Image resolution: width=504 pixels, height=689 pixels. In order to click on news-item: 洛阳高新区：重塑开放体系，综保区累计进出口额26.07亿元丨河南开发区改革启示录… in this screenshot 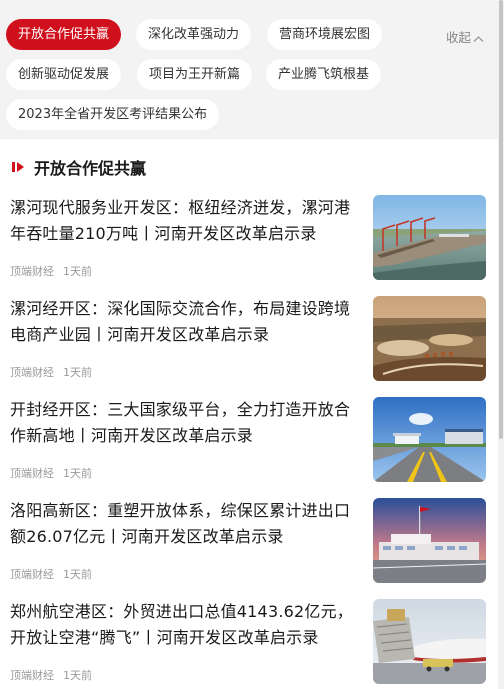, I will do `click(252, 548)`.